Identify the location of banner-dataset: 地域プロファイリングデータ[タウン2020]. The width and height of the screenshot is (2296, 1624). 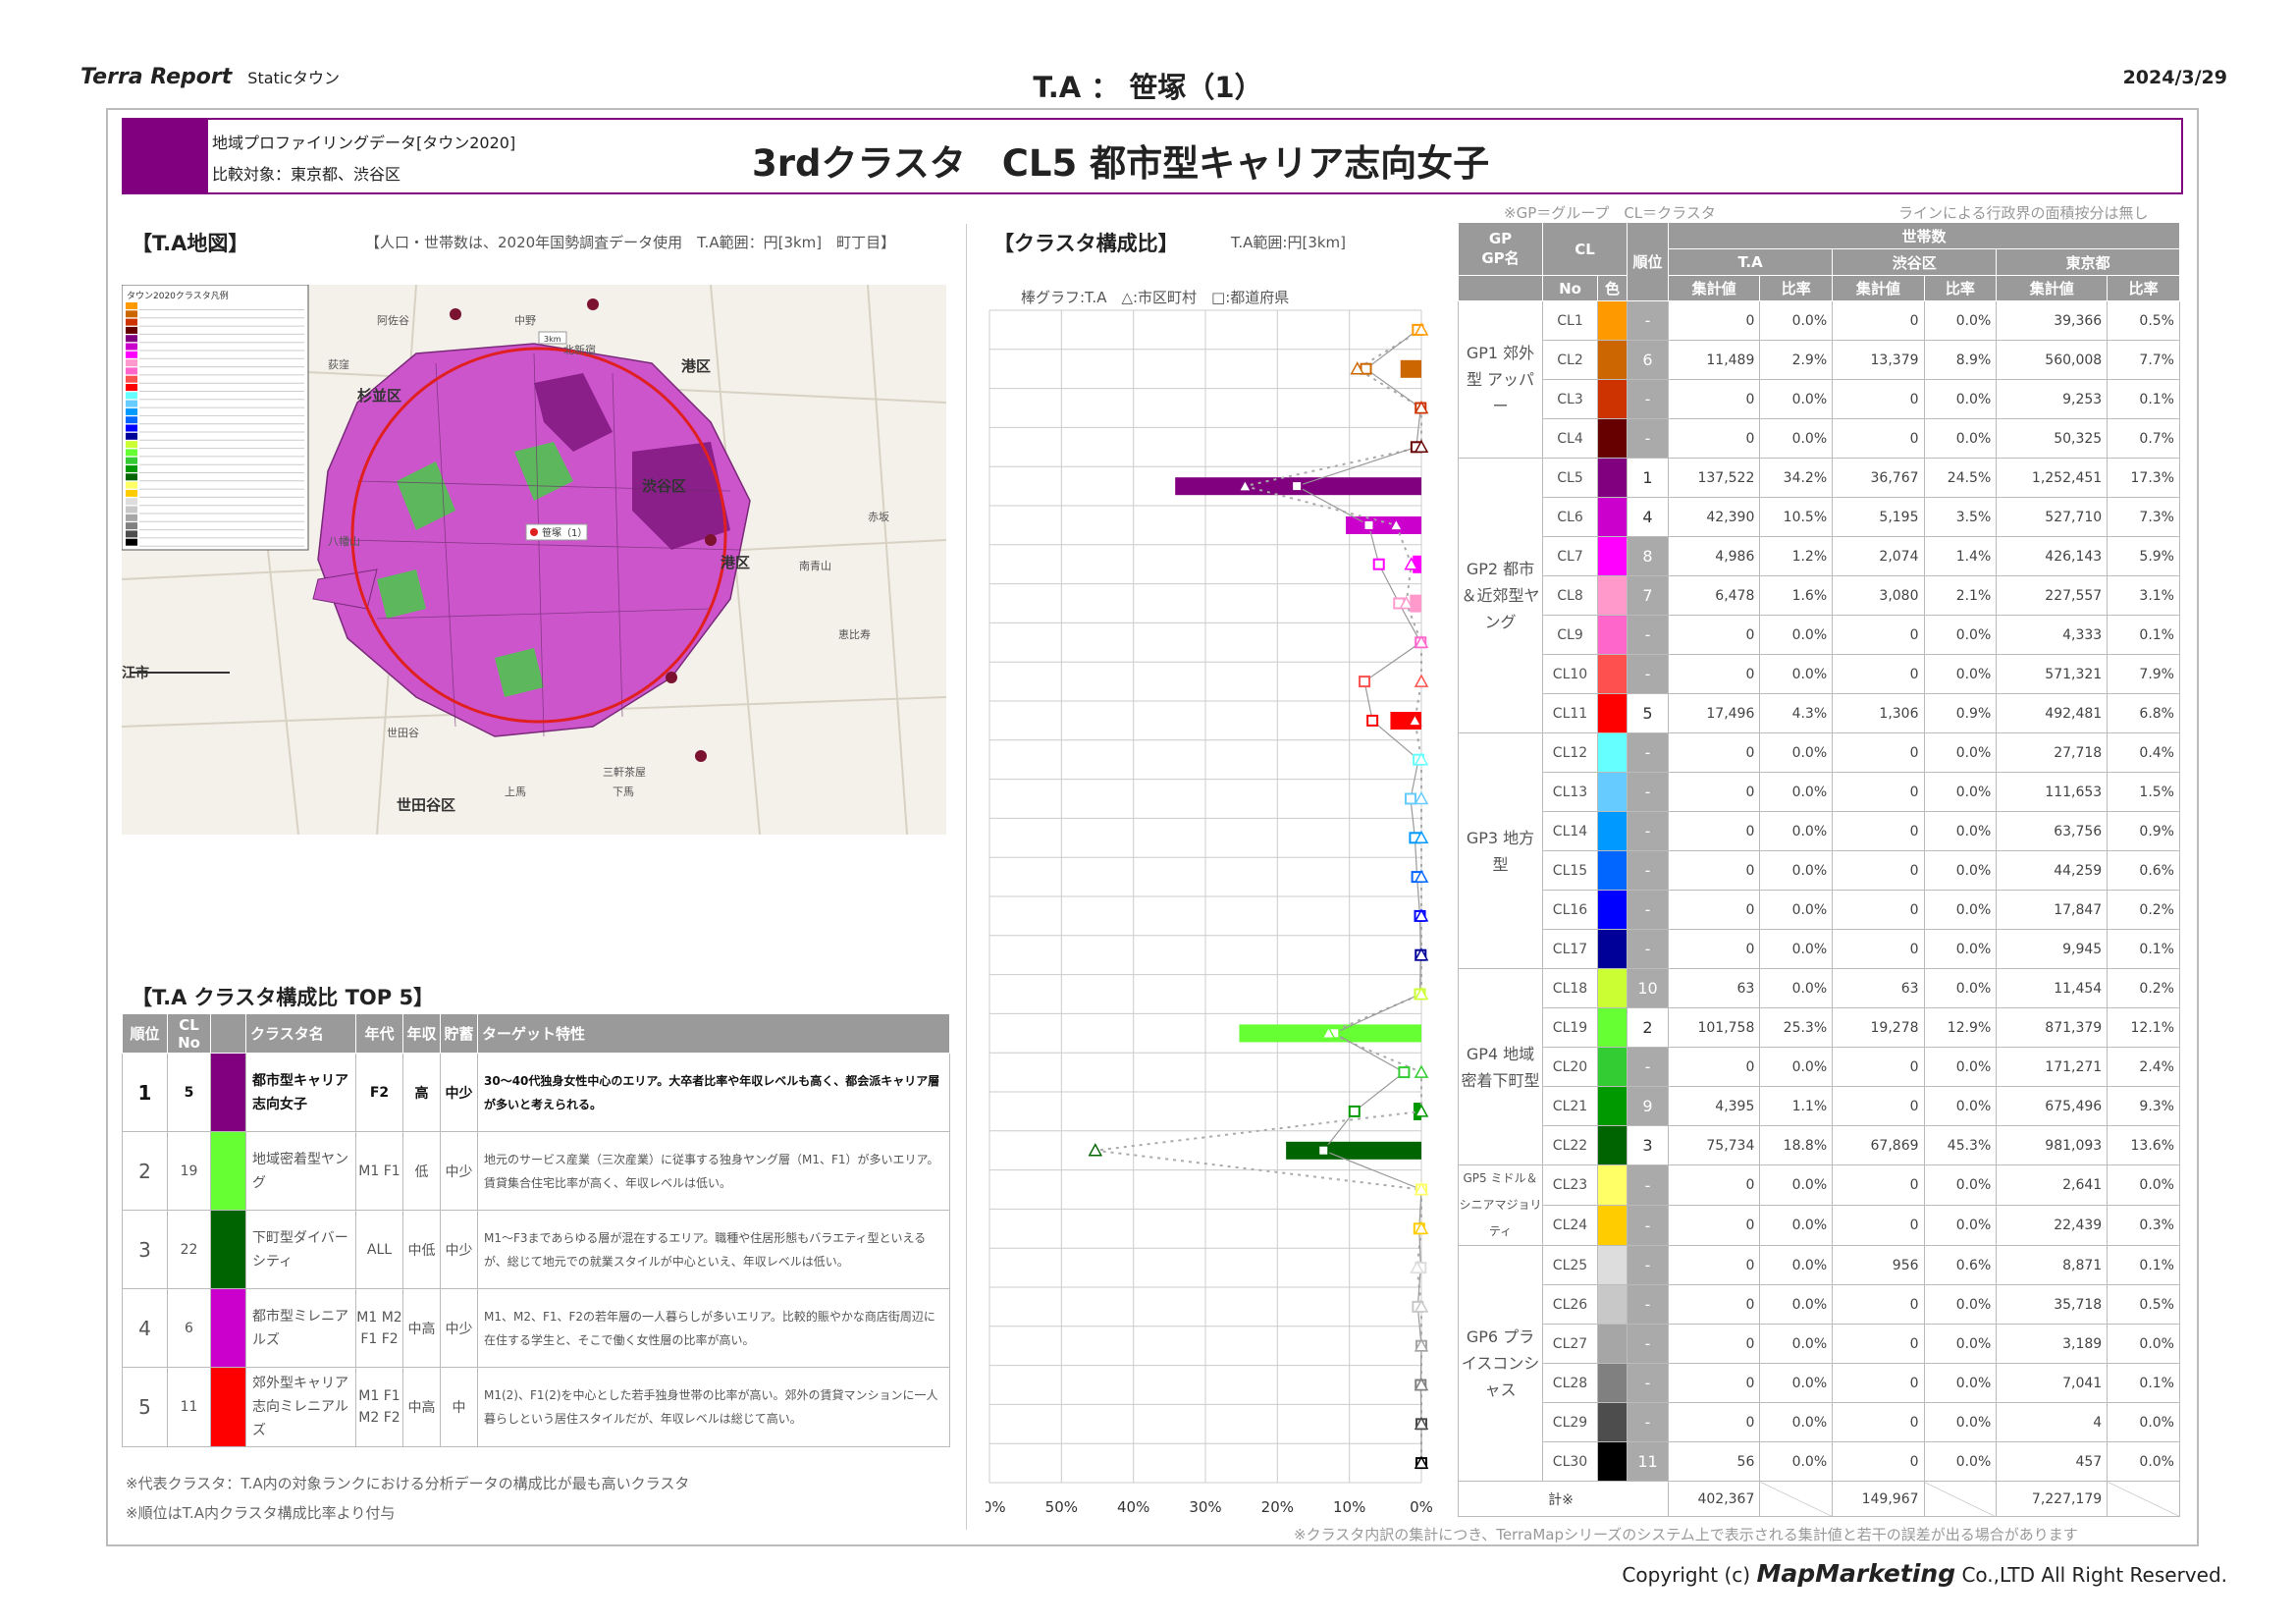
(364, 143).